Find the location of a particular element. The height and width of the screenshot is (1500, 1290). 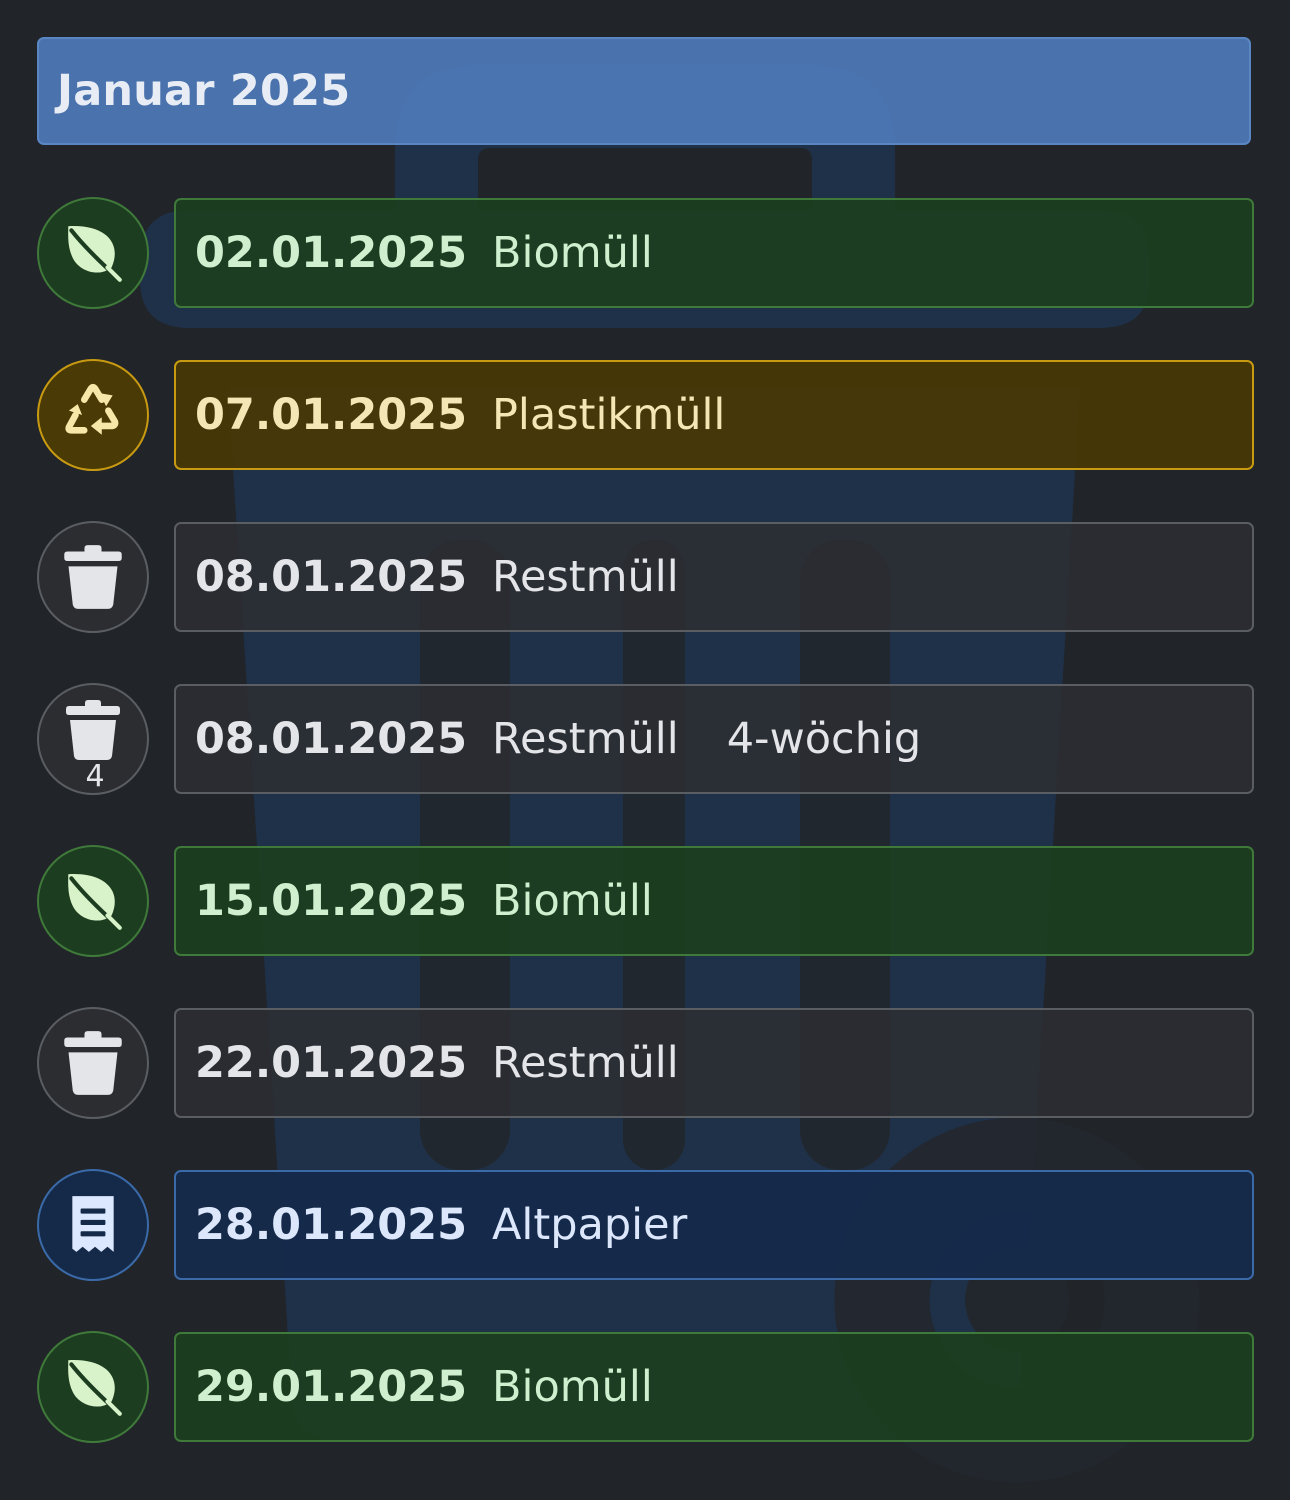

list-item: 29.01.2025 Biomüll is located at coordinates (645, 1387).